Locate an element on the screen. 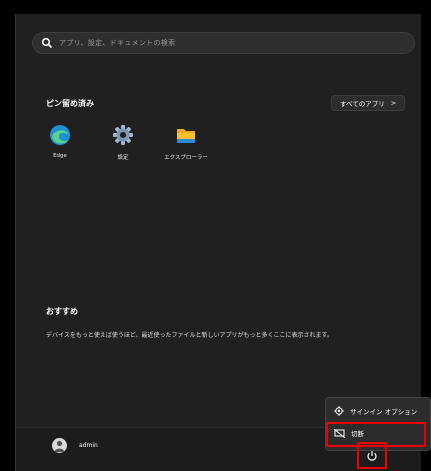 The width and height of the screenshot is (431, 471). sign-in-options-item: サインイン オプション is located at coordinates (375, 411).